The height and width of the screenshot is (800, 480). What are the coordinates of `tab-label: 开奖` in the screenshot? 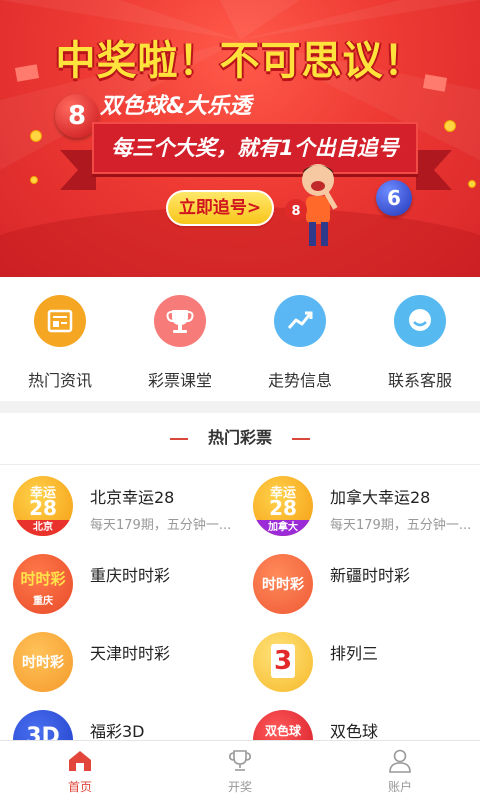 It's located at (239, 787).